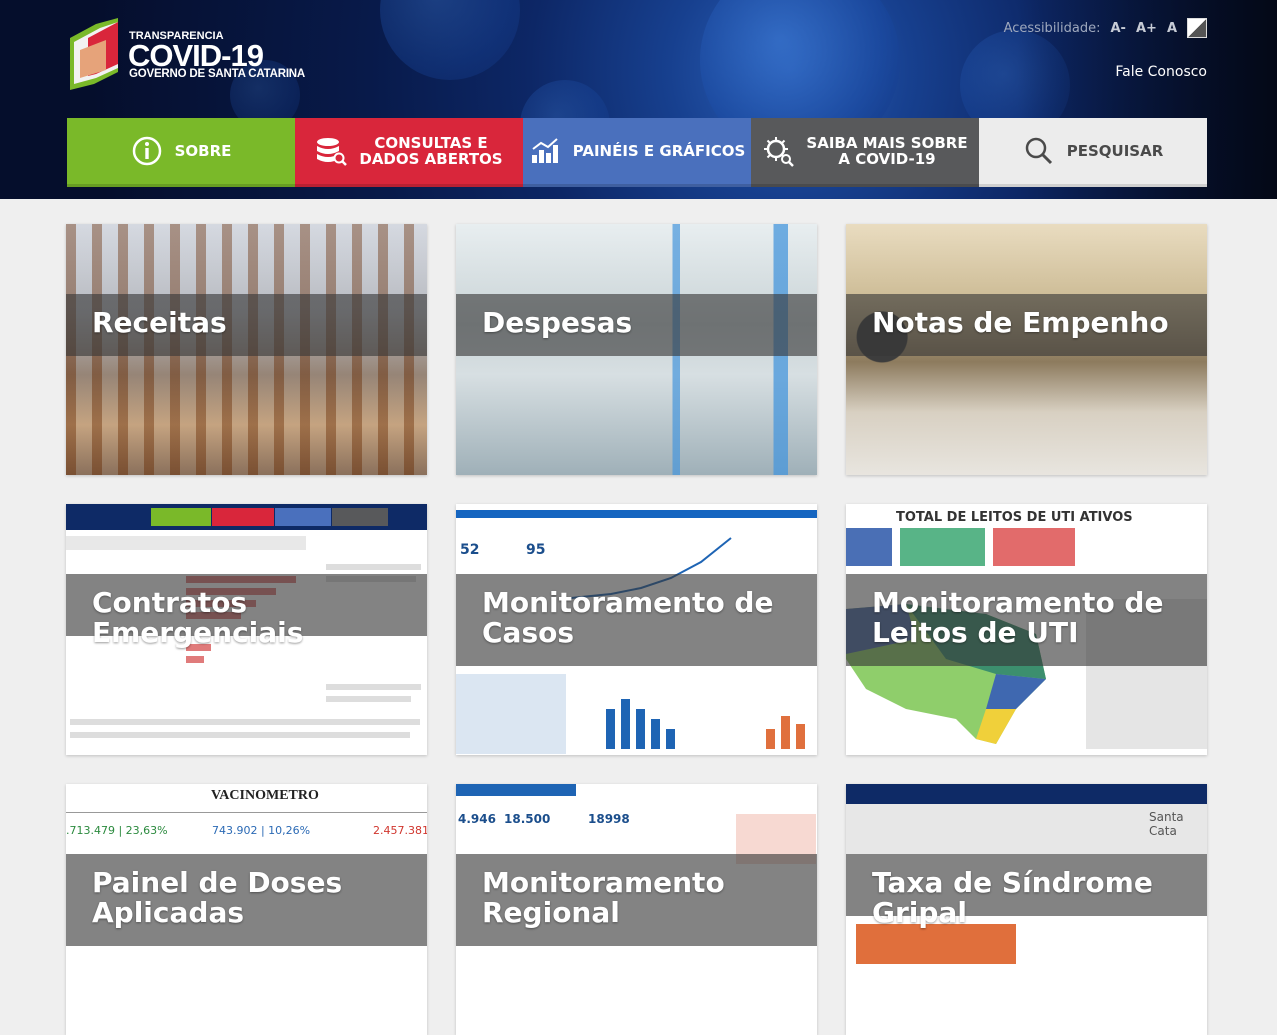  Describe the element at coordinates (557, 322) in the screenshot. I see `card-title: Despesas` at that location.